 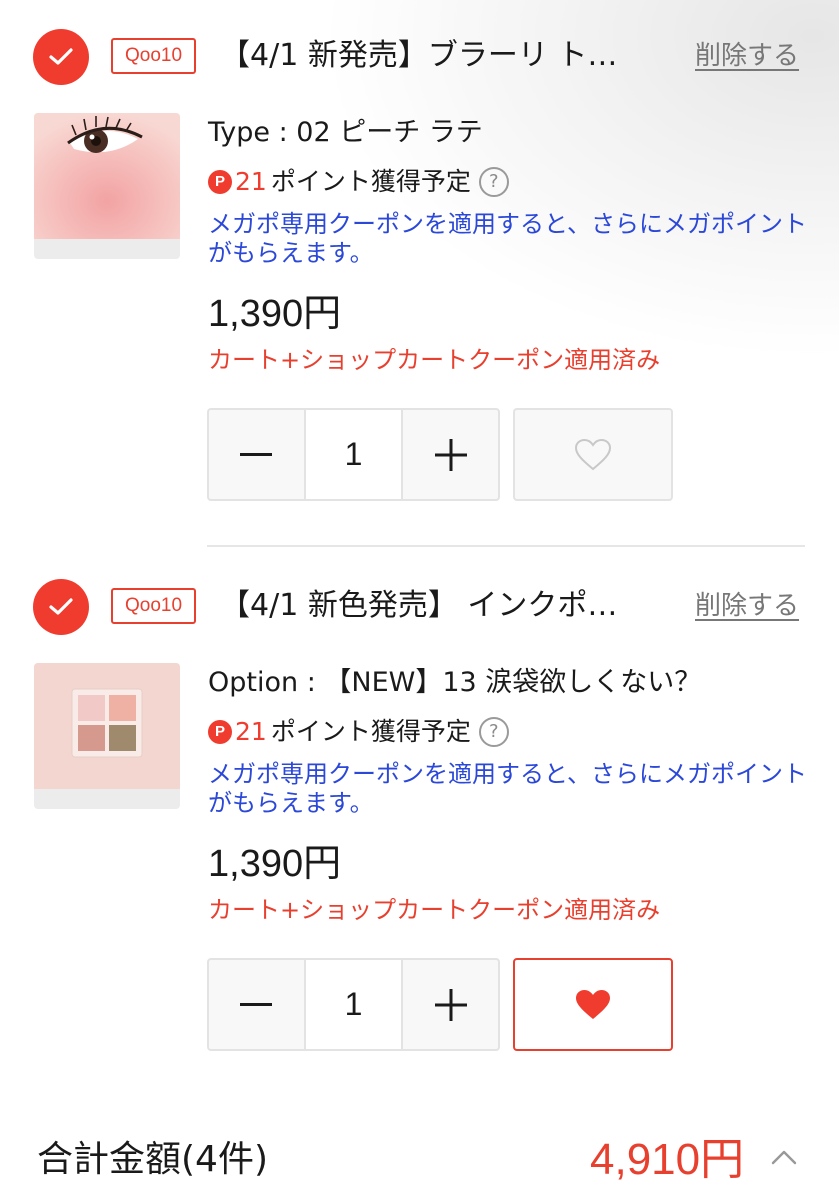 I want to click on heart-filled-icon, so click(x=593, y=1004).